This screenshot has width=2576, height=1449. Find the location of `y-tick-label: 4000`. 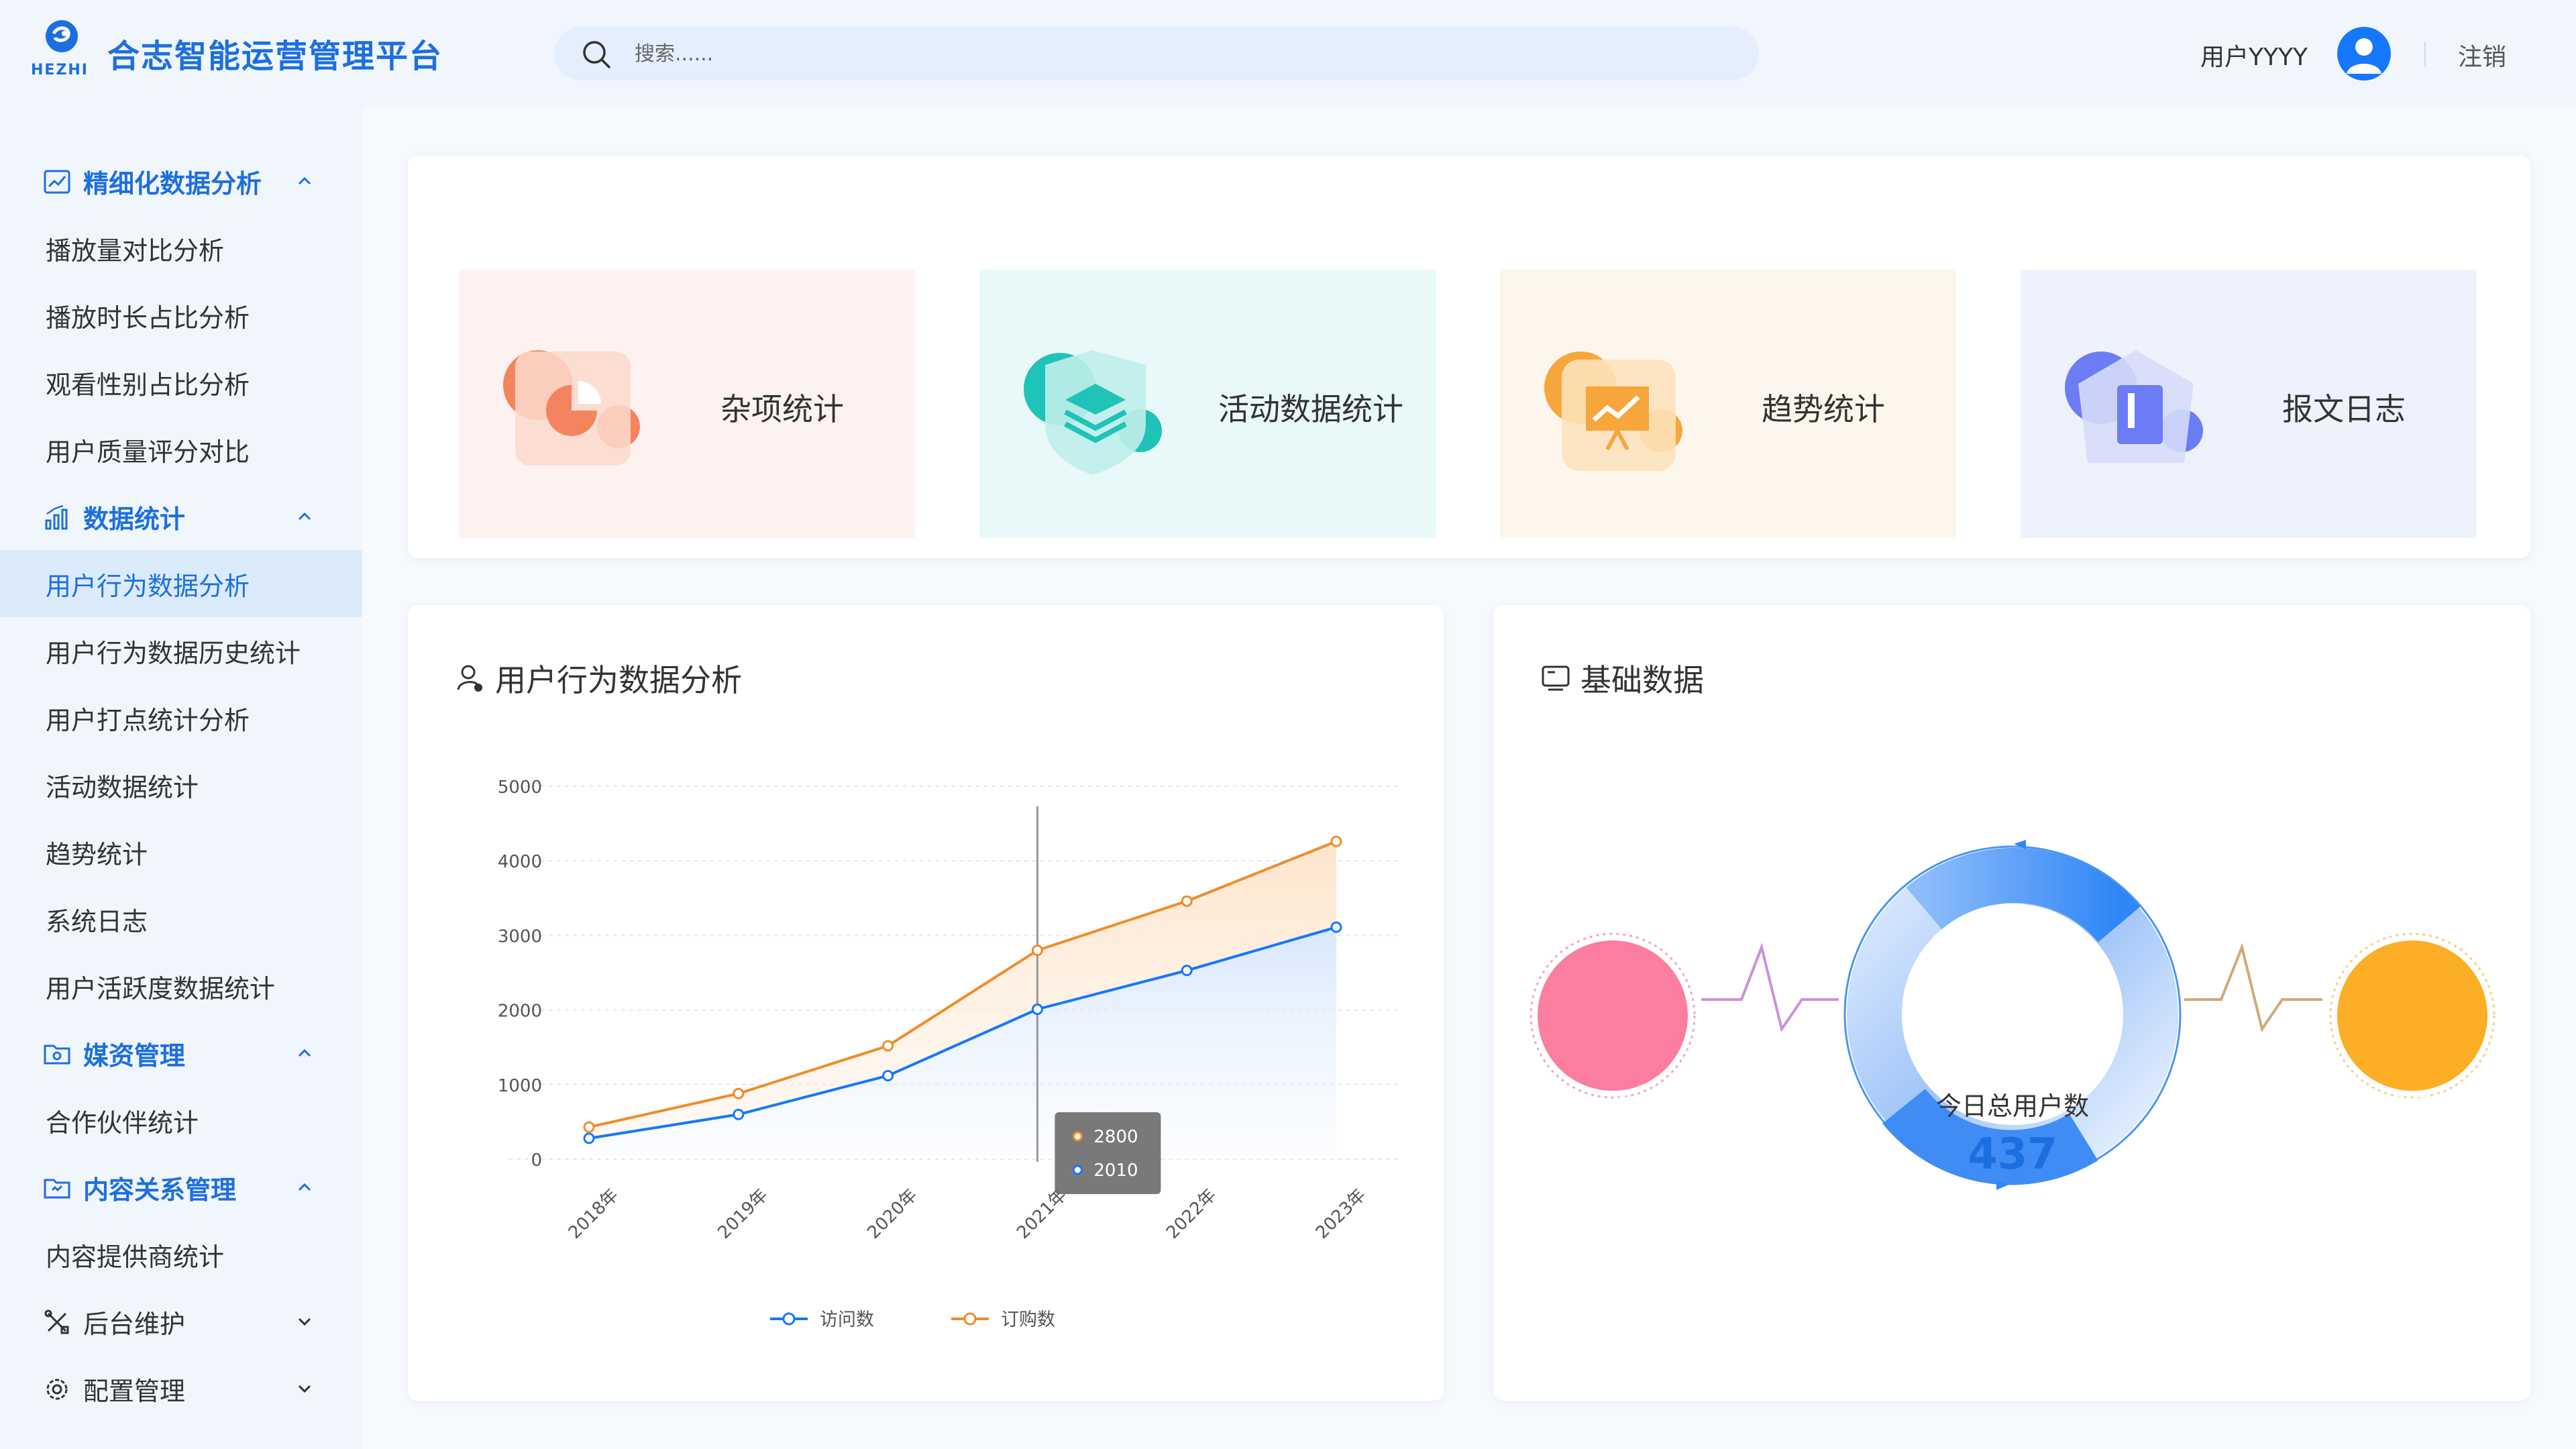

y-tick-label: 4000 is located at coordinates (520, 862).